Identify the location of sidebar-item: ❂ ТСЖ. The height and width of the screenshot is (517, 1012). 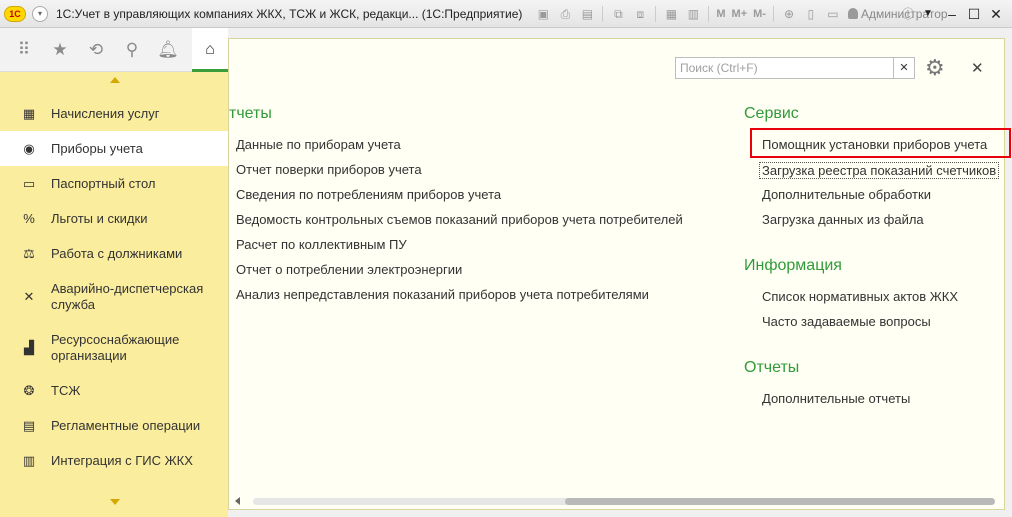
(114, 390).